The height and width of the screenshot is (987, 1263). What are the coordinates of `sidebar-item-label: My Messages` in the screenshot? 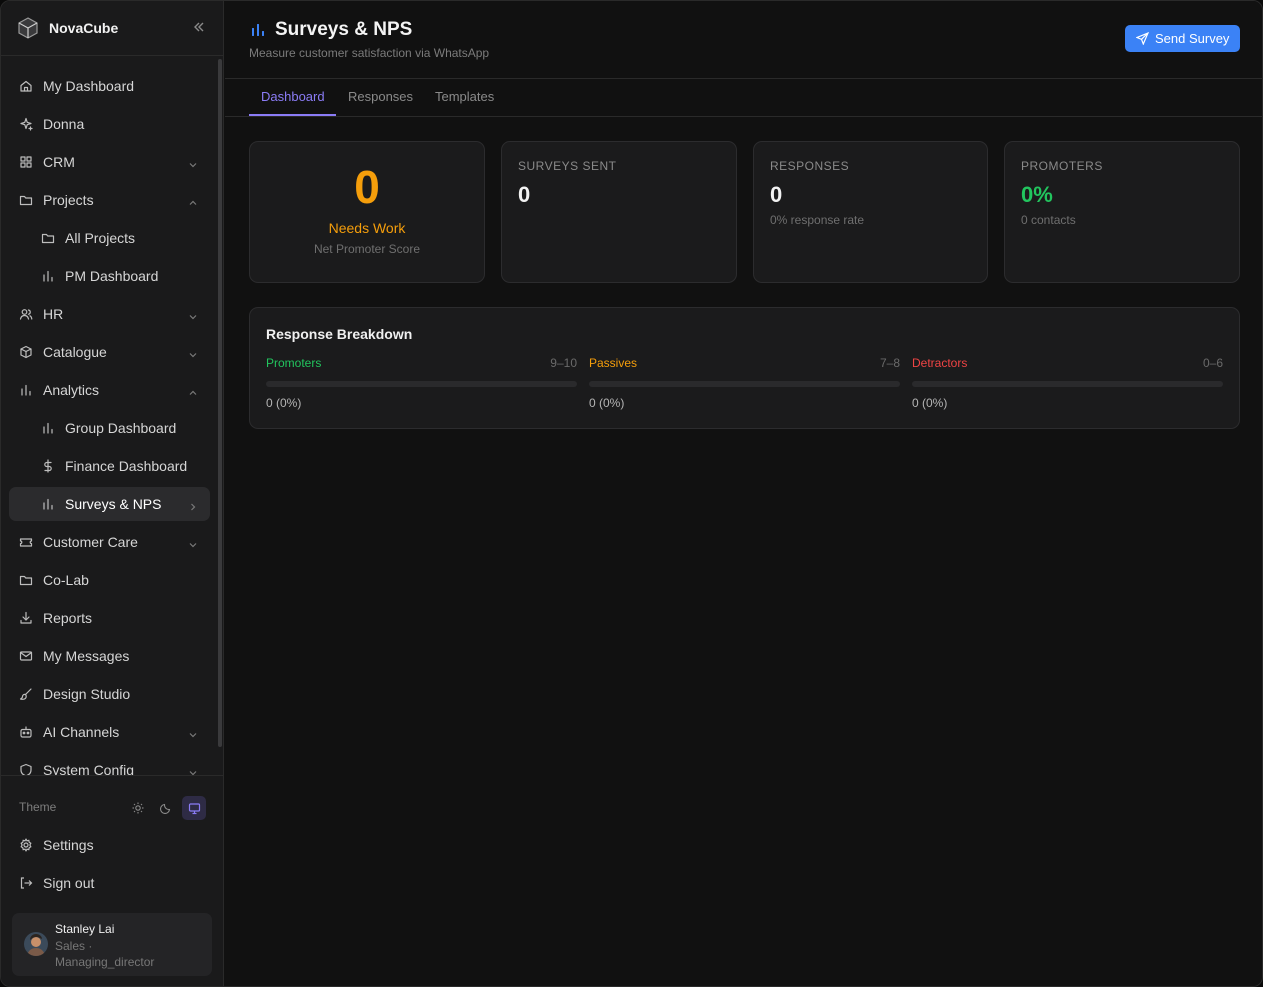 It's located at (86, 656).